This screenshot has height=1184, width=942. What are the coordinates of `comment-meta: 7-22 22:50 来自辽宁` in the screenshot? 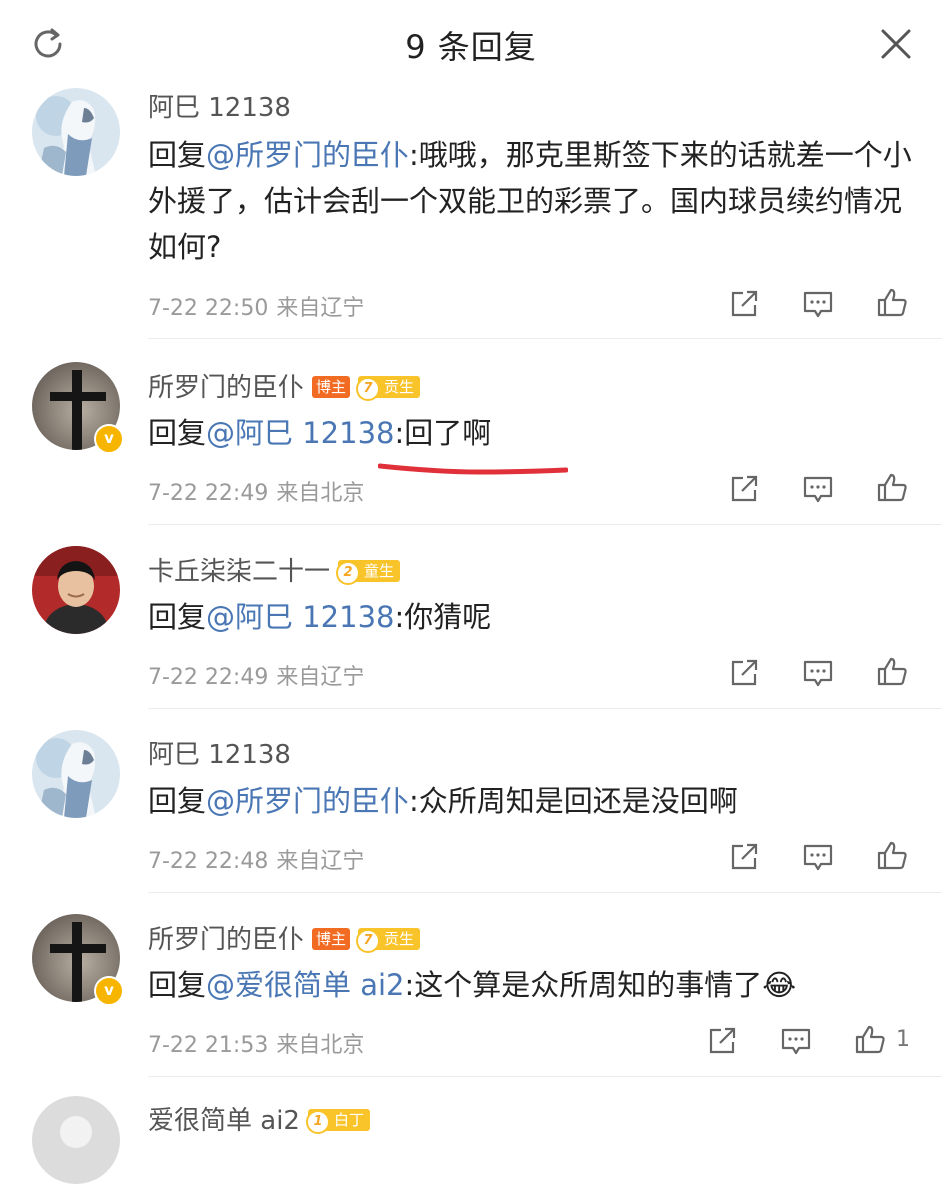 It's located at (256, 306).